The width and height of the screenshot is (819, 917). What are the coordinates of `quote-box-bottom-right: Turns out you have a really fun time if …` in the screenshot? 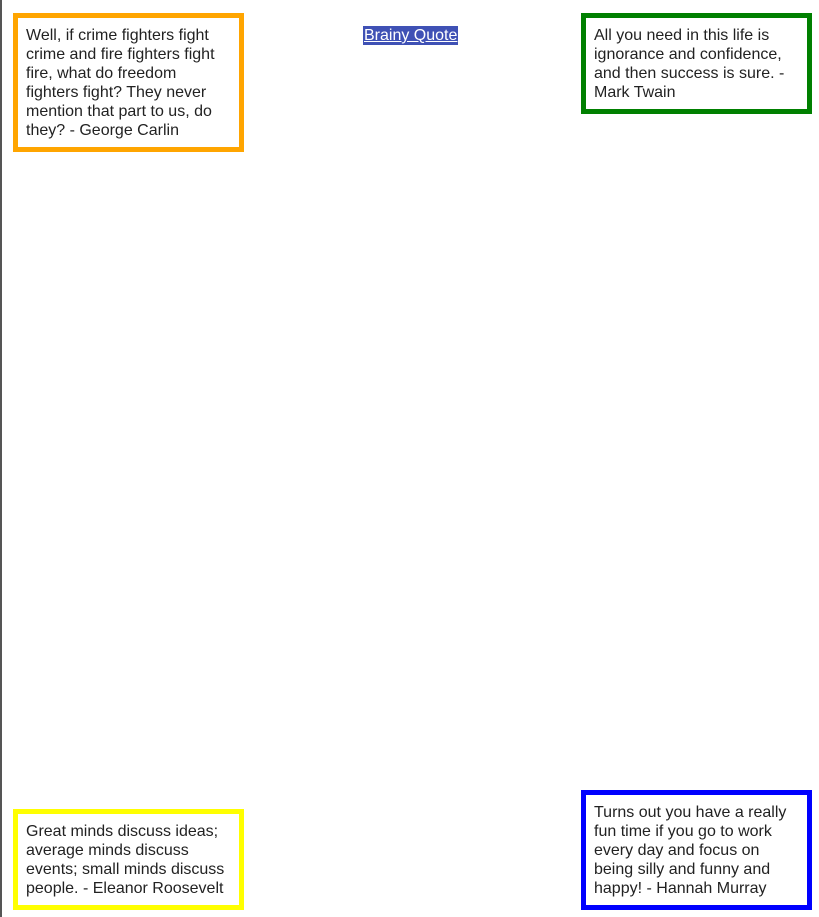 It's located at (696, 850).